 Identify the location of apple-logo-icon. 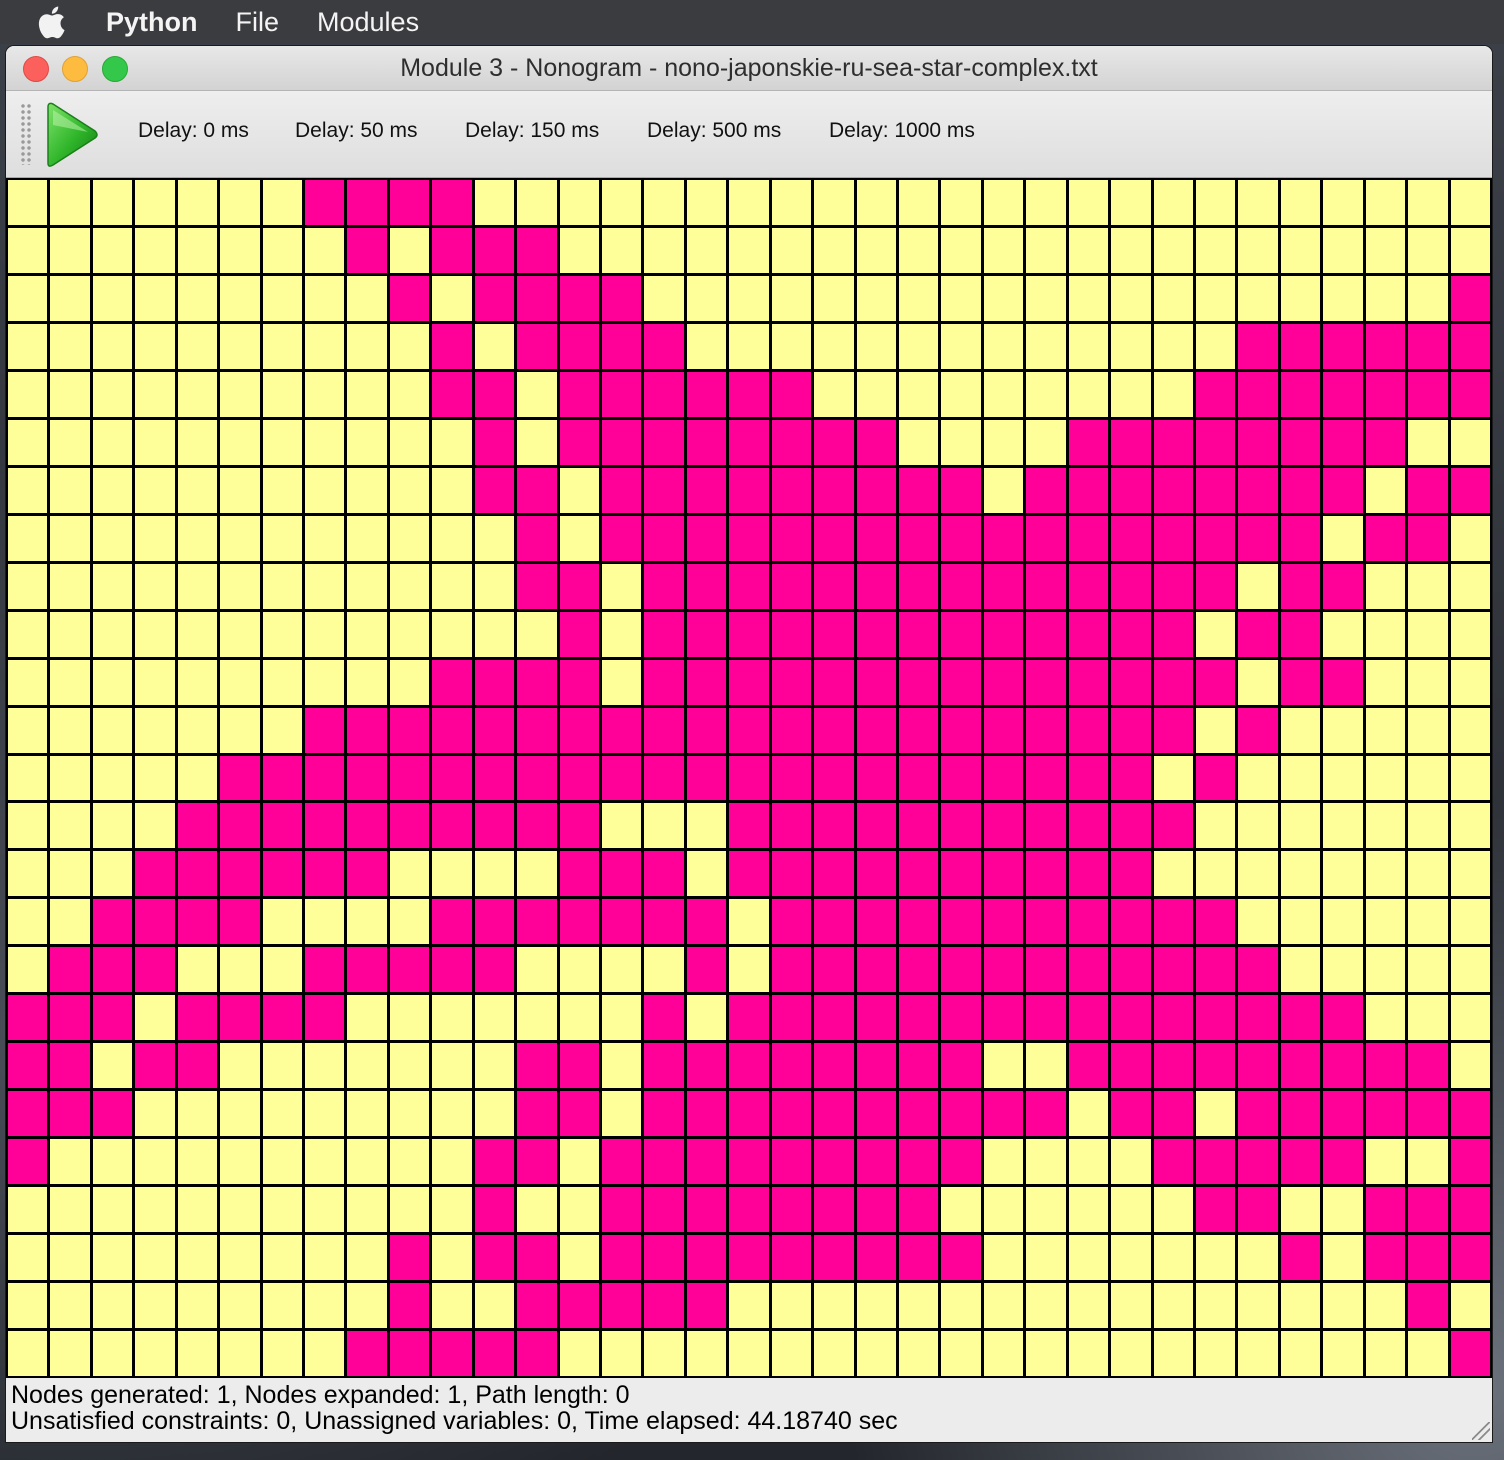
(58, 22).